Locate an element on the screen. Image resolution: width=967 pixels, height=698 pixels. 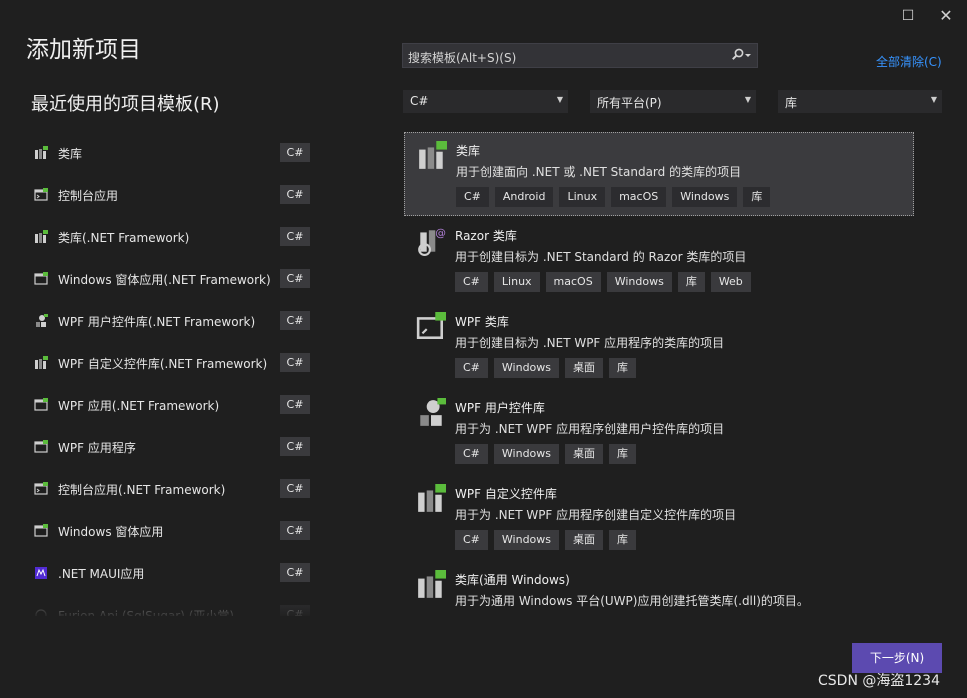
recent-template-item: Furion Api (SqlSugar) (亚小常) C# is located at coordinates (180, 605).